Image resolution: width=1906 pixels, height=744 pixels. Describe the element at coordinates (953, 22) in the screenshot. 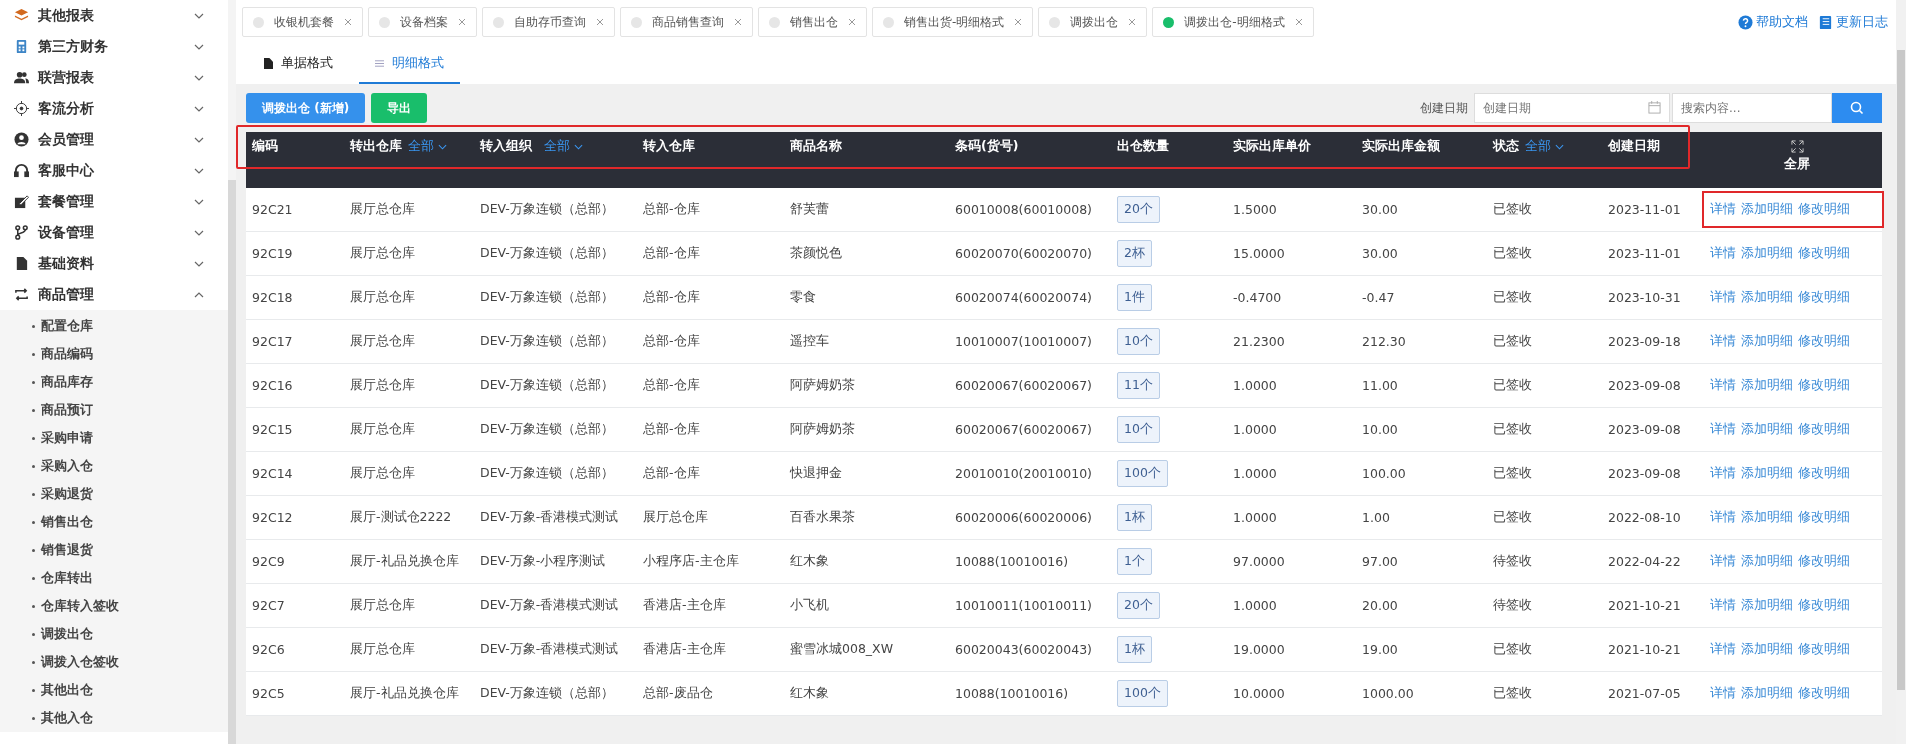

I see `page-tab: 销售出货-明细格式` at that location.